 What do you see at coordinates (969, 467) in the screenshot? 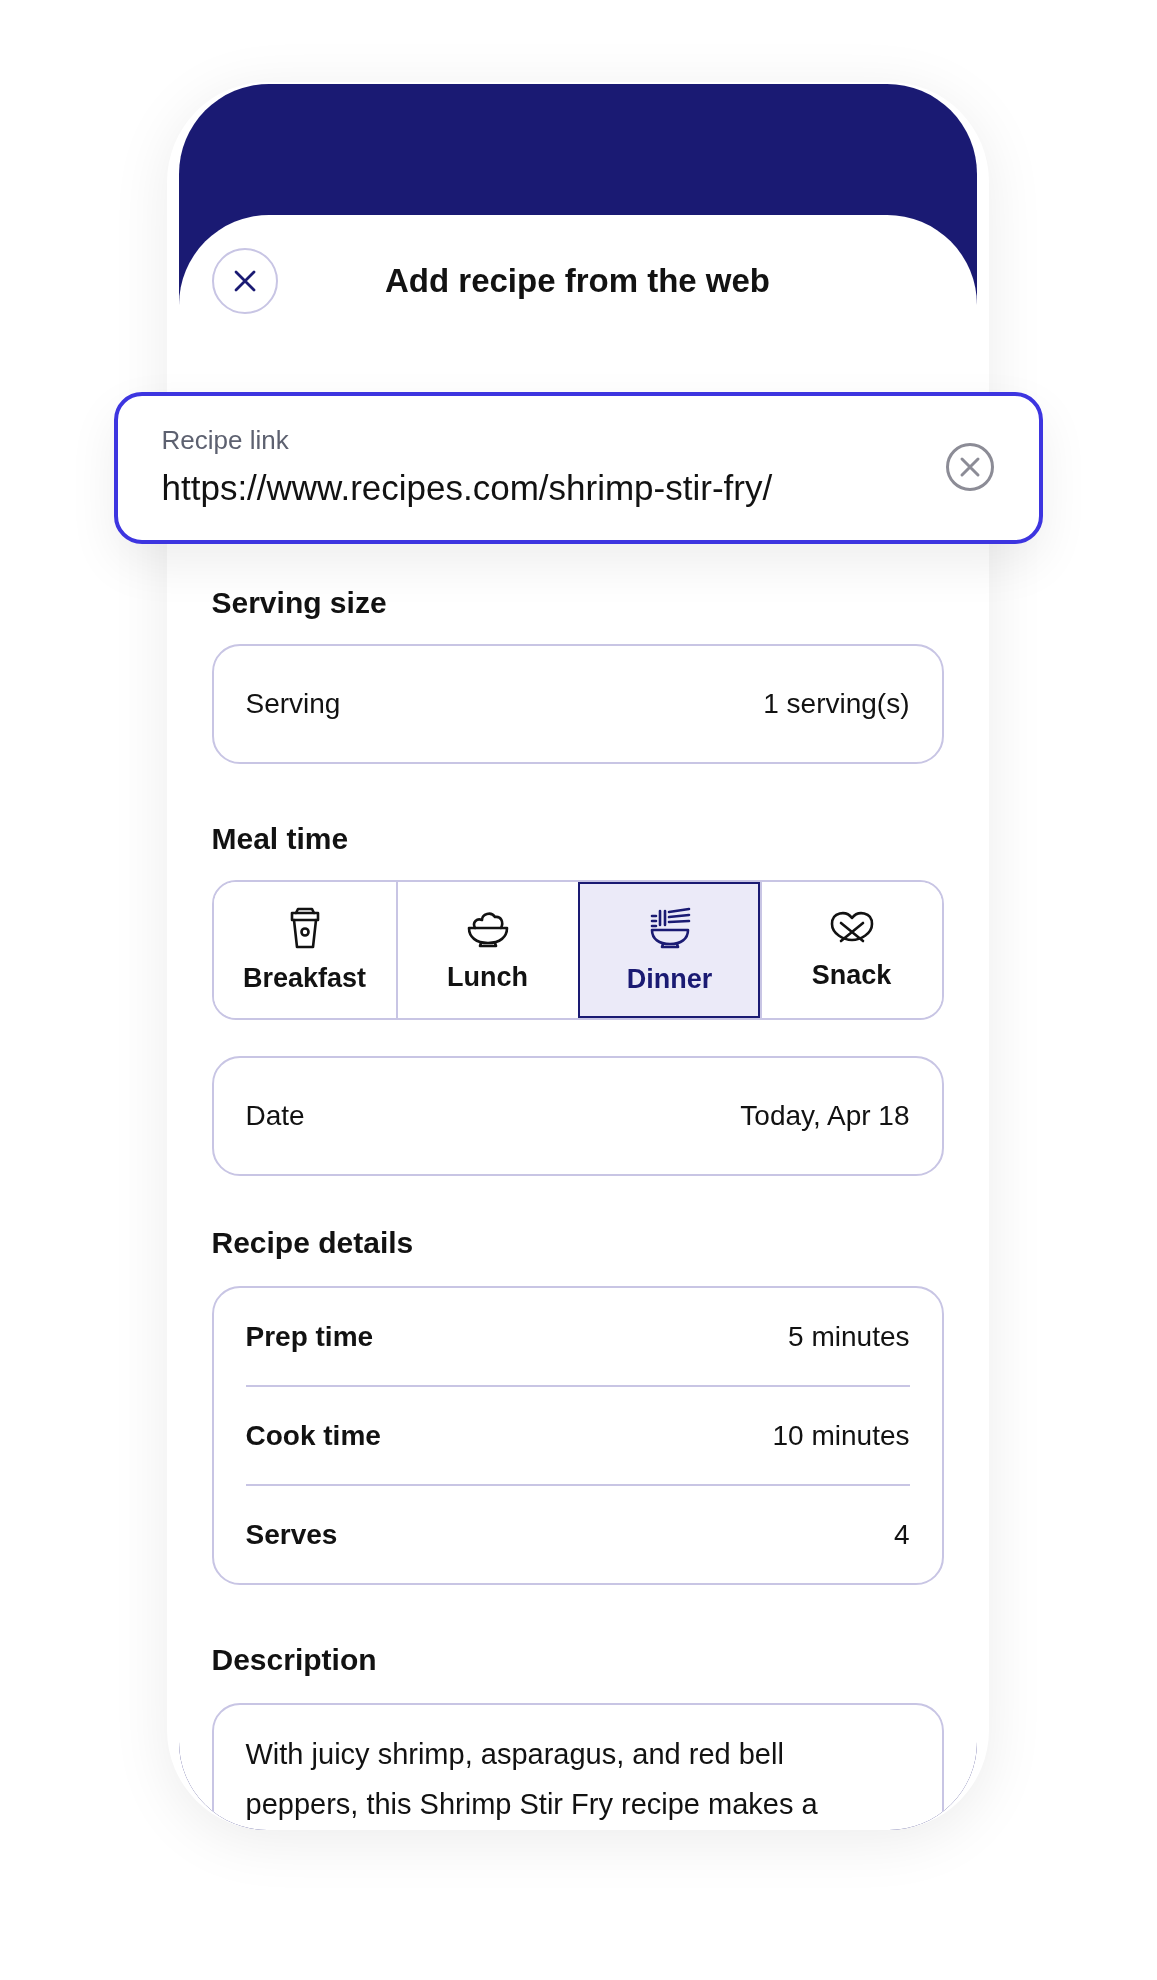
I see `clear-icon` at bounding box center [969, 467].